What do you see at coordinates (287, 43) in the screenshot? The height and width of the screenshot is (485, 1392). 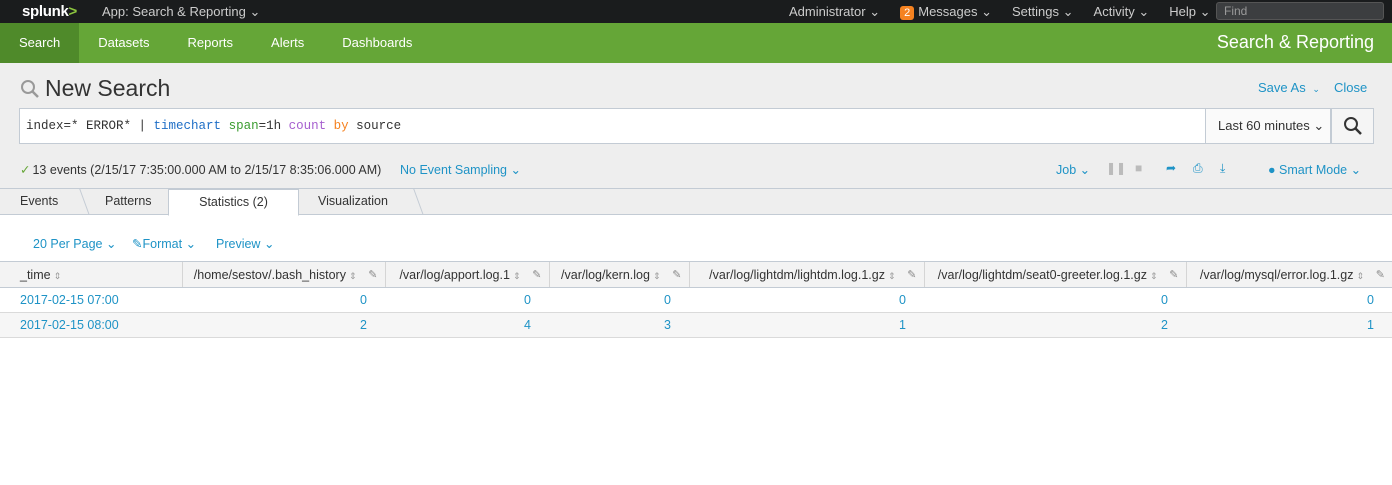 I see `nav-alerts: Alerts` at bounding box center [287, 43].